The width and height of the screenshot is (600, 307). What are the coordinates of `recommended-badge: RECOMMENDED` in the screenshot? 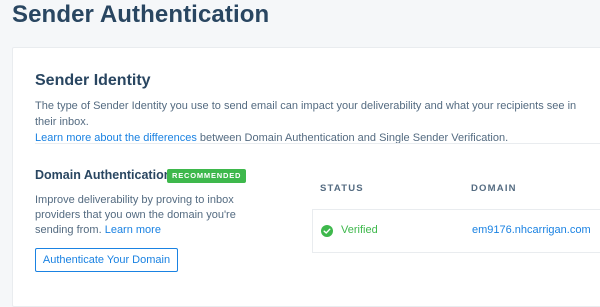 It's located at (207, 176).